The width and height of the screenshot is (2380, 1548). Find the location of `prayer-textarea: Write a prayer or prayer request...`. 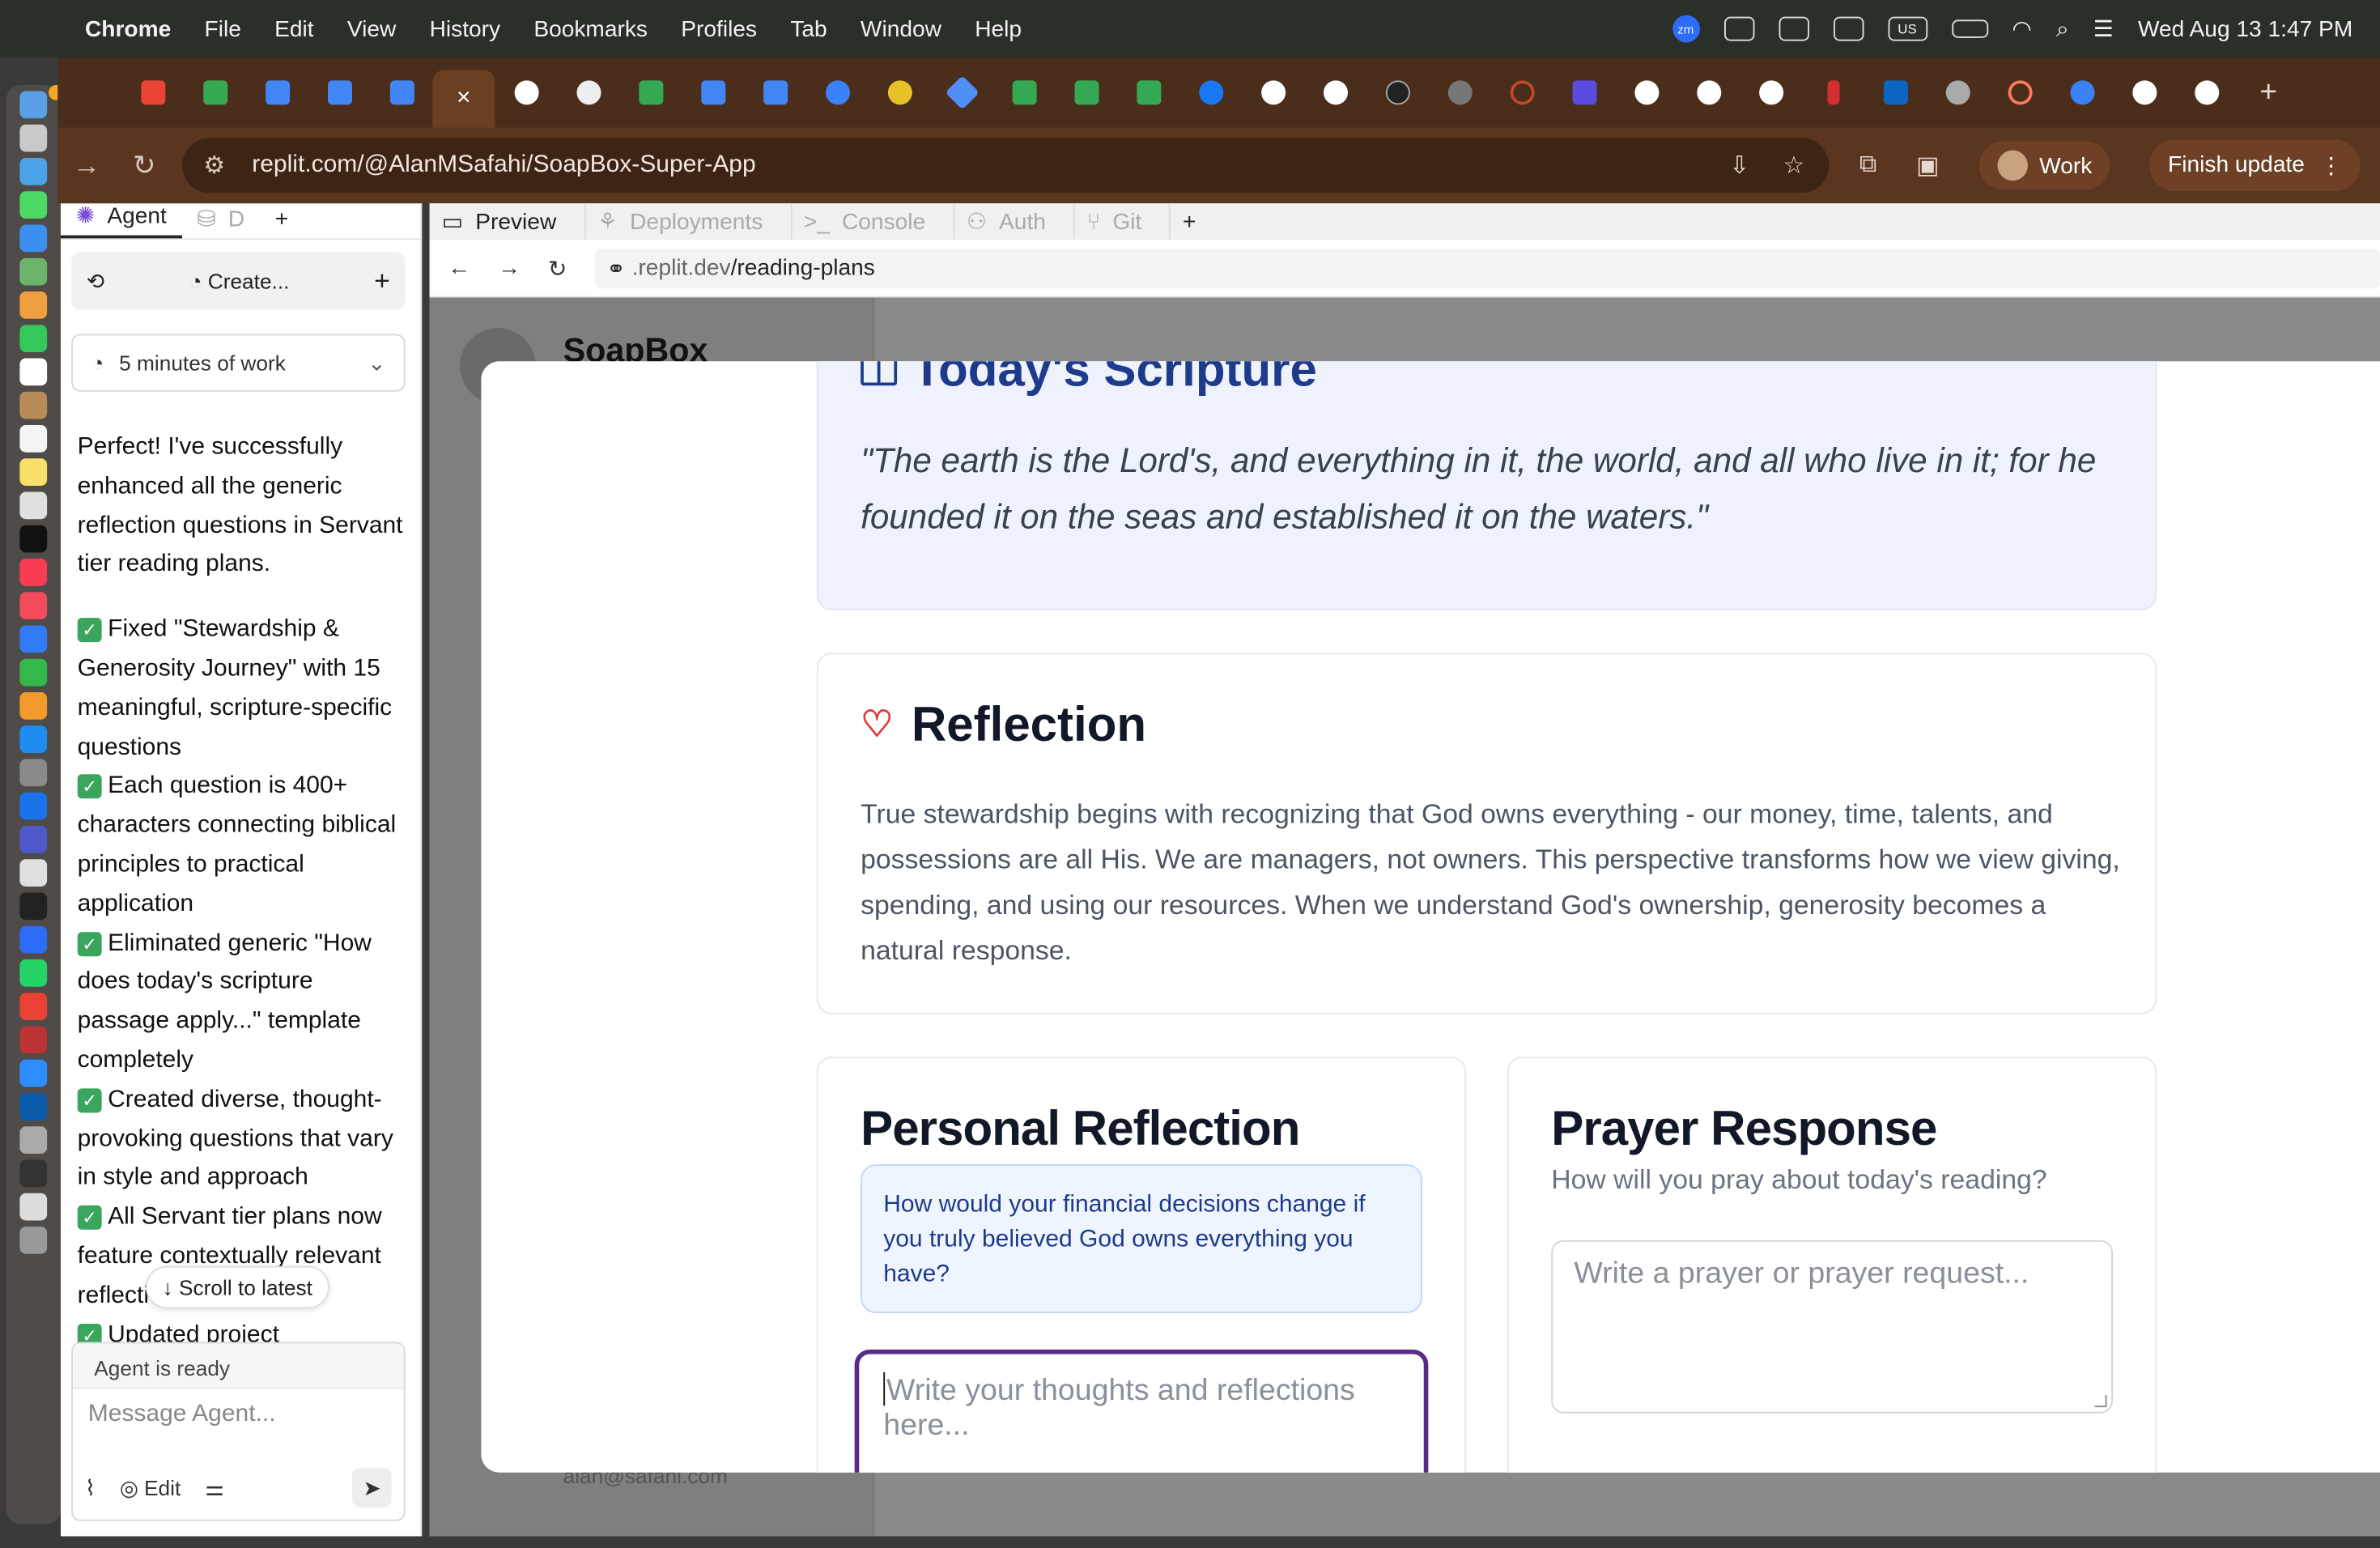

prayer-textarea: Write a prayer or prayer request... is located at coordinates (1832, 1327).